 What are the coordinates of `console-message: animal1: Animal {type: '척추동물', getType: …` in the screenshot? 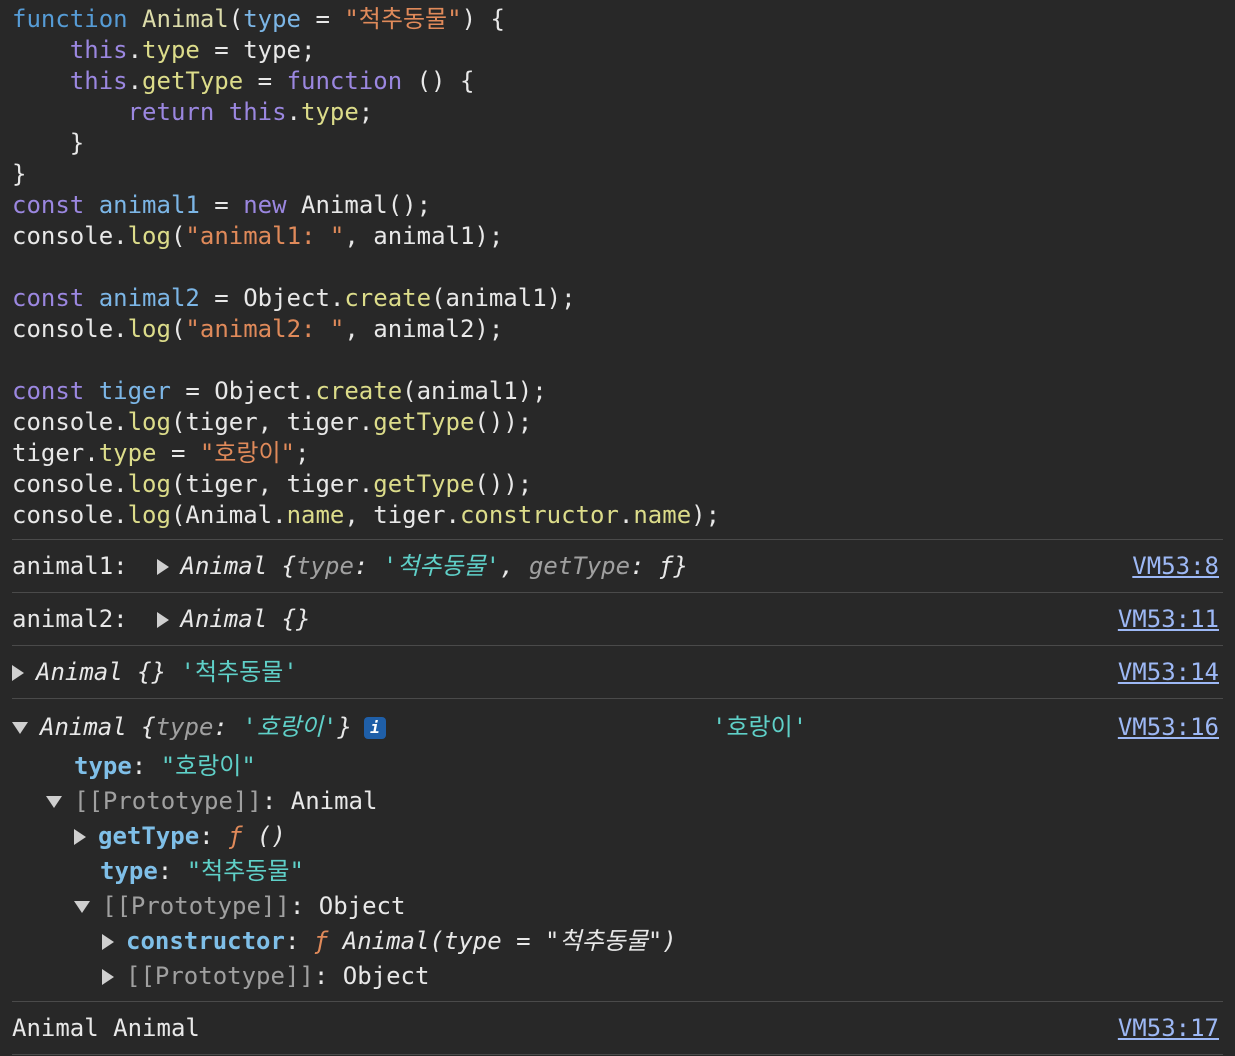 It's located at (617, 565).